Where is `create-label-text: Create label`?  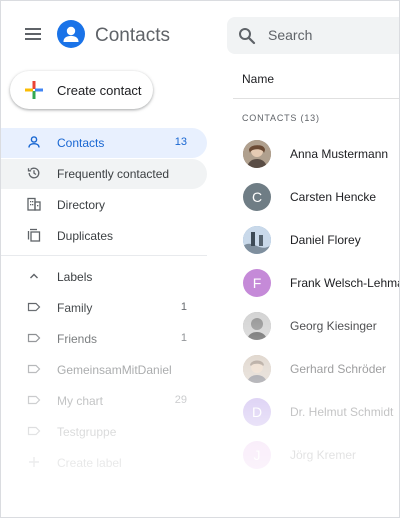 create-label-text: Create label is located at coordinates (89, 463).